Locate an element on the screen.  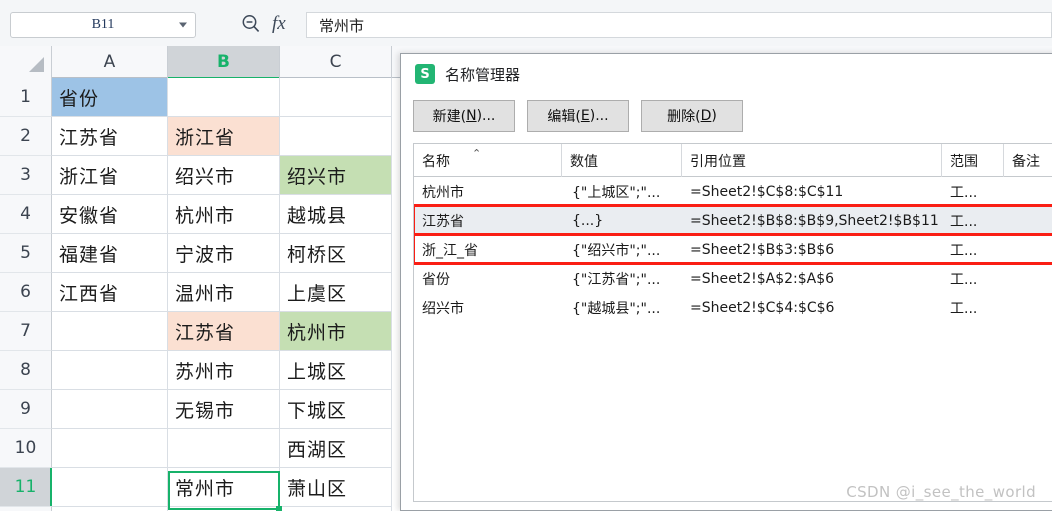
cell-B5: 宁波市 is located at coordinates (224, 253).